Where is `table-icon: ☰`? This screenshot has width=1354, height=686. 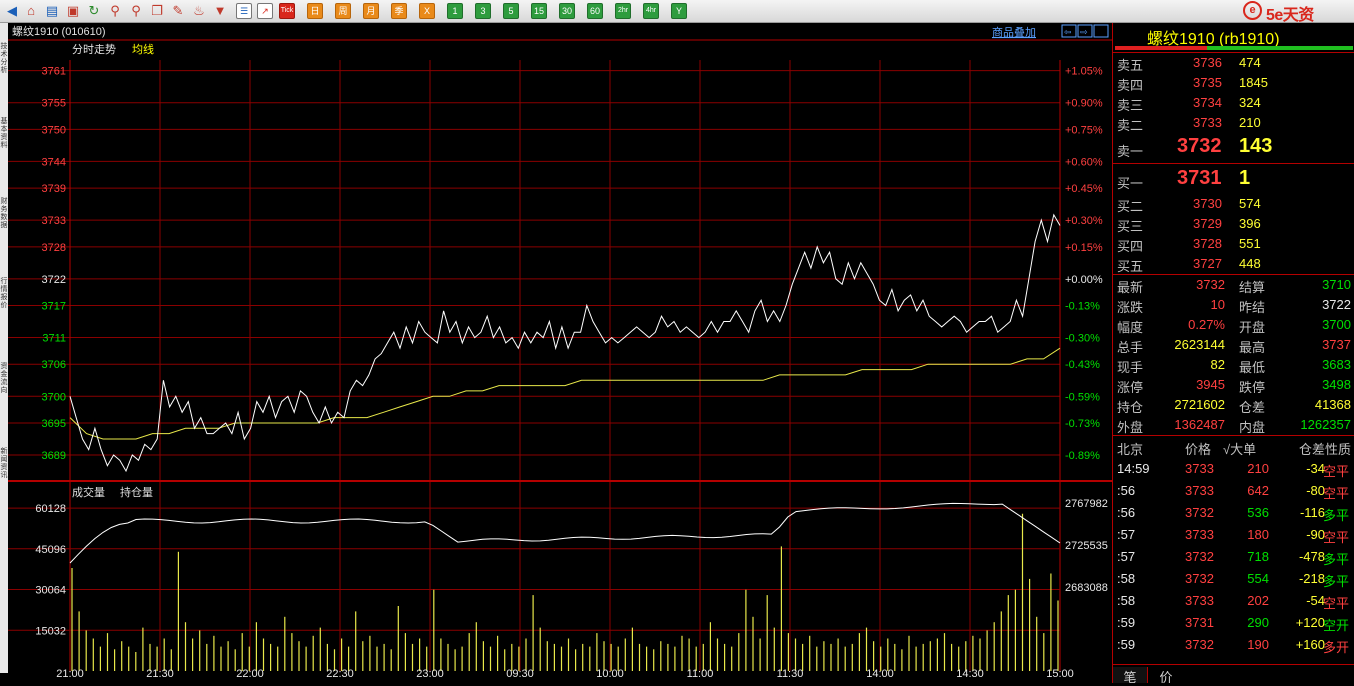
table-icon: ☰ is located at coordinates (244, 11).